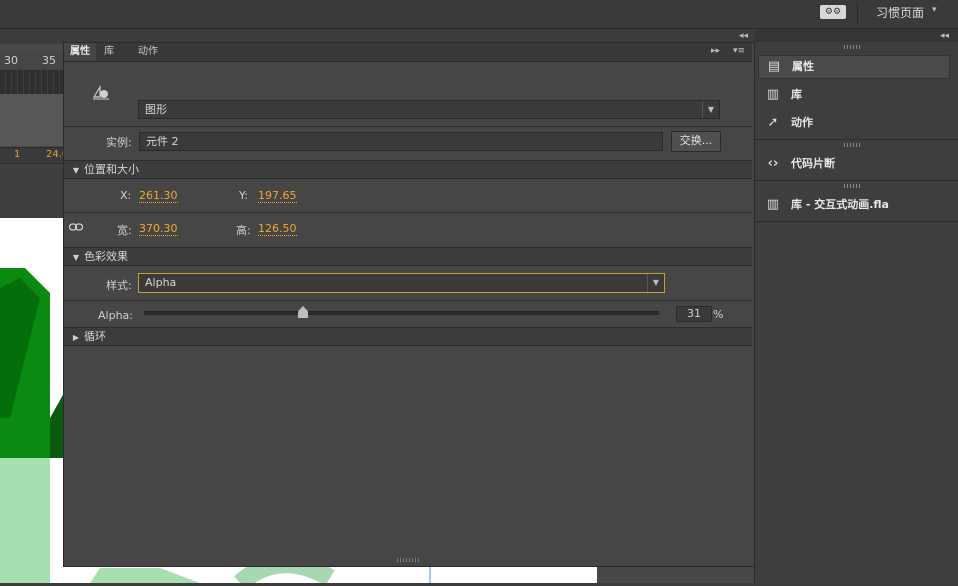  What do you see at coordinates (718, 314) in the screenshot?
I see `alpha-unit: %` at bounding box center [718, 314].